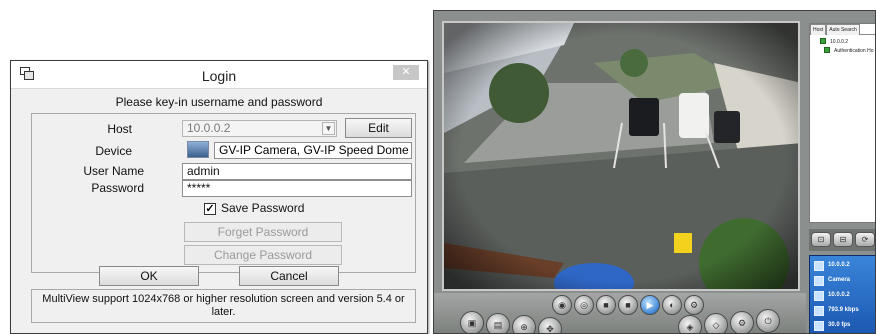 The image size is (876, 334). What do you see at coordinates (839, 295) in the screenshot?
I see `status-ip-text: 10.0.0.2` at bounding box center [839, 295].